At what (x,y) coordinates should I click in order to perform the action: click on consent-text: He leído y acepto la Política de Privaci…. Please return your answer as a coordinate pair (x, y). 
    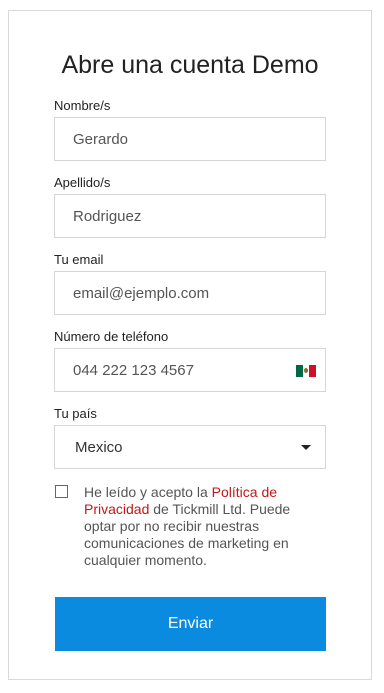
    Looking at the image, I should click on (204, 526).